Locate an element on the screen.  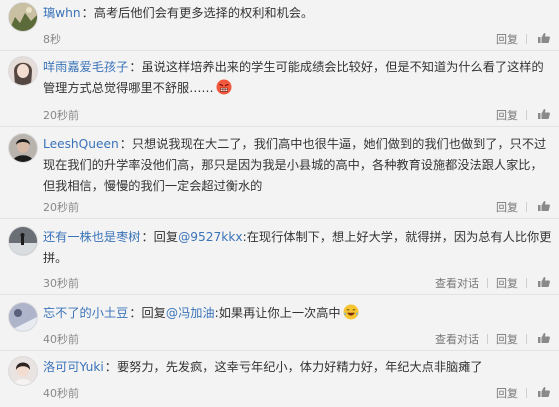
comment-item: 忘不了的小土豆：回复@冯加油:如果再让你上一次高中 40秒前 查看对话 回复 is located at coordinates (279, 326).